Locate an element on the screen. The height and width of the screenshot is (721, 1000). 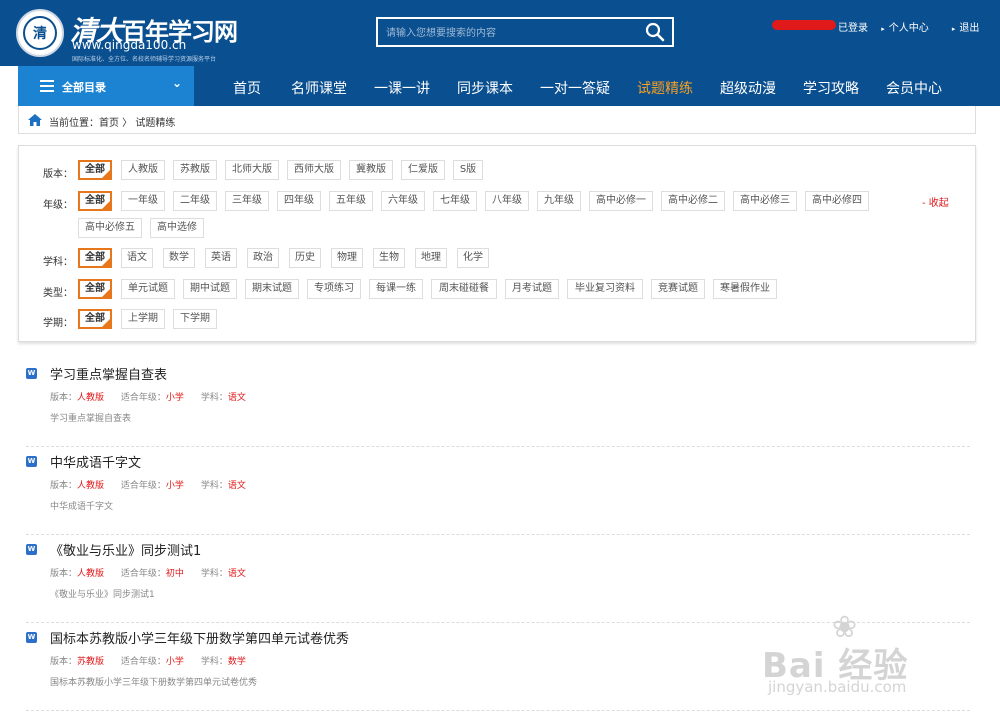
personal-center-link: ▸ 个人中心 is located at coordinates (910, 28).